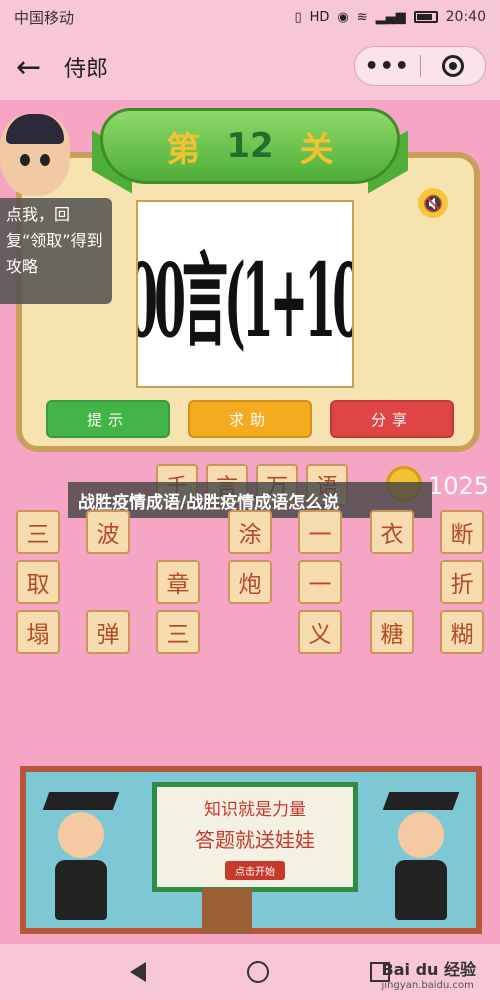 This screenshot has height=1000, width=500. What do you see at coordinates (459, 486) in the screenshot?
I see `coin-count: 1025` at bounding box center [459, 486].